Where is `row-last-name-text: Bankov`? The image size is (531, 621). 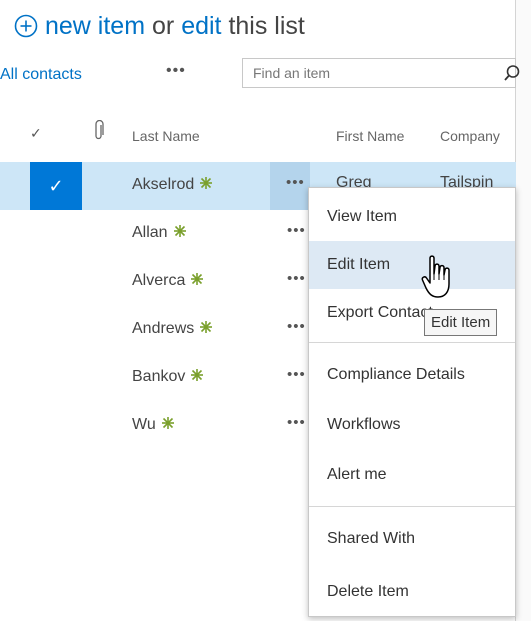 row-last-name-text: Bankov is located at coordinates (158, 376).